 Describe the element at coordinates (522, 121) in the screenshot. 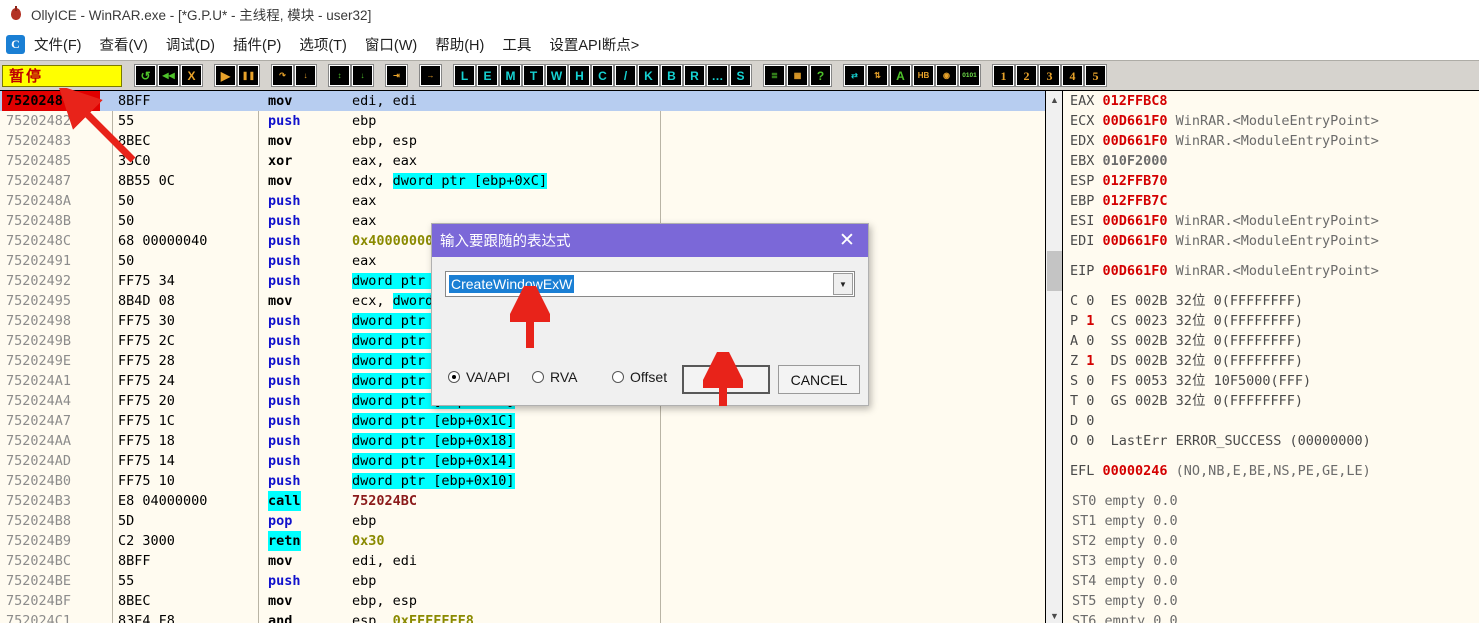

I see `disassembly-row: 75202482 55 push ebp` at that location.